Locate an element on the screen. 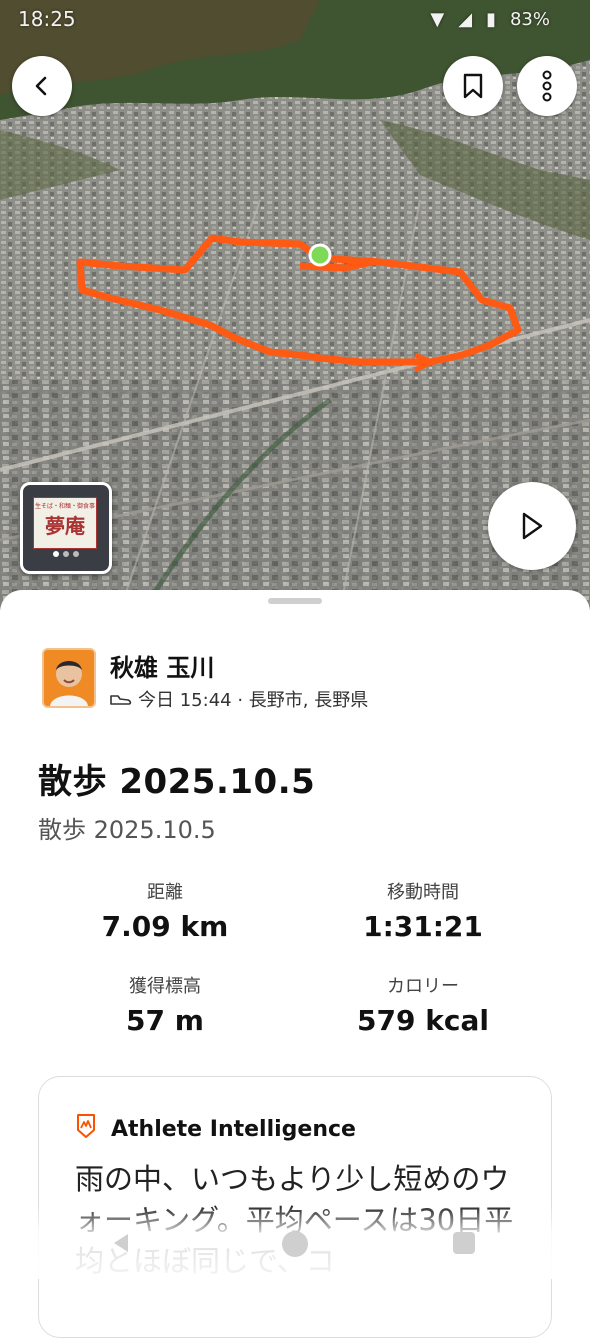 This screenshot has height=1338, width=590. stat-elevation-value: 57 m is located at coordinates (165, 1020).